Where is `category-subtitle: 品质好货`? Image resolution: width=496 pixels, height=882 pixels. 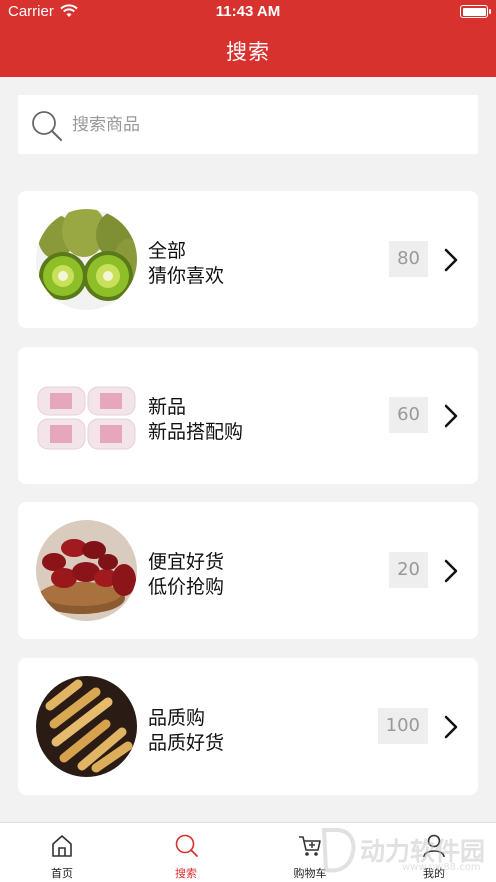
category-subtitle: 品质好货 is located at coordinates (186, 743).